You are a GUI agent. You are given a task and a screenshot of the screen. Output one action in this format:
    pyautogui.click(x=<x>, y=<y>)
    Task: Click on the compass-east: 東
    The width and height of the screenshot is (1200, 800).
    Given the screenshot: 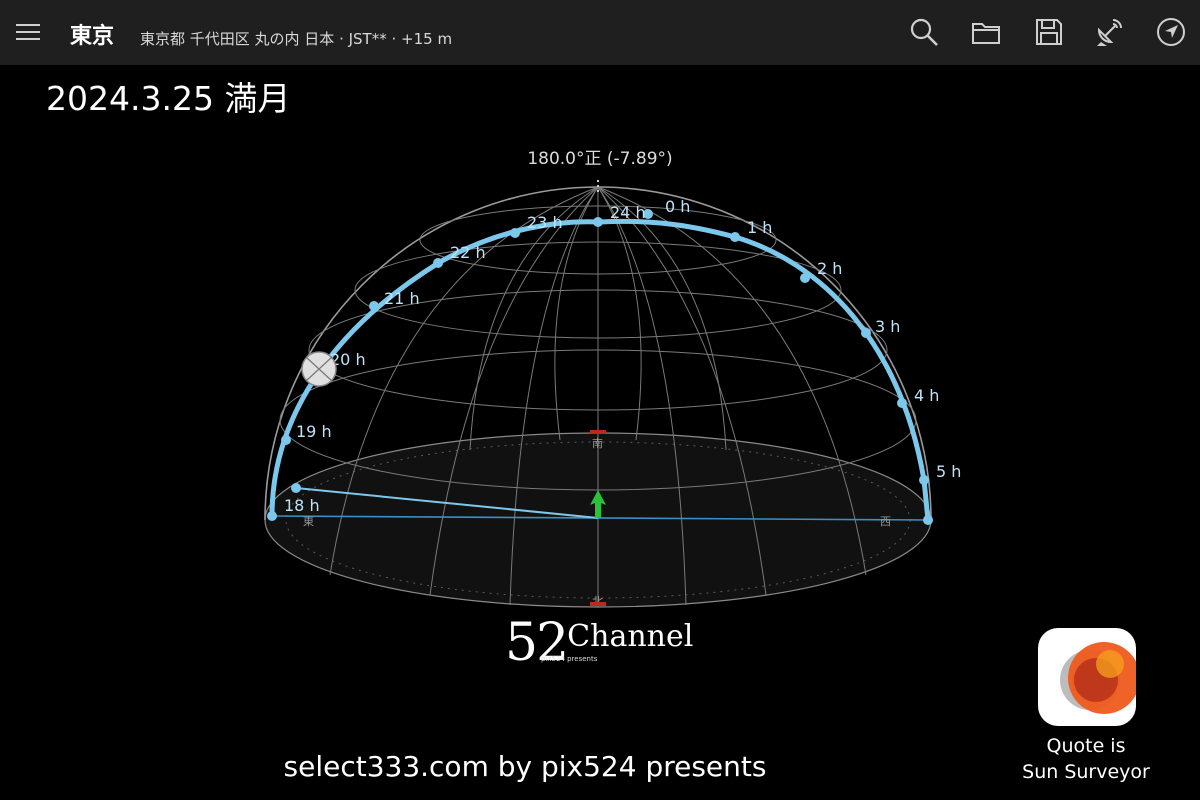 What is the action you would take?
    pyautogui.click(x=308, y=521)
    